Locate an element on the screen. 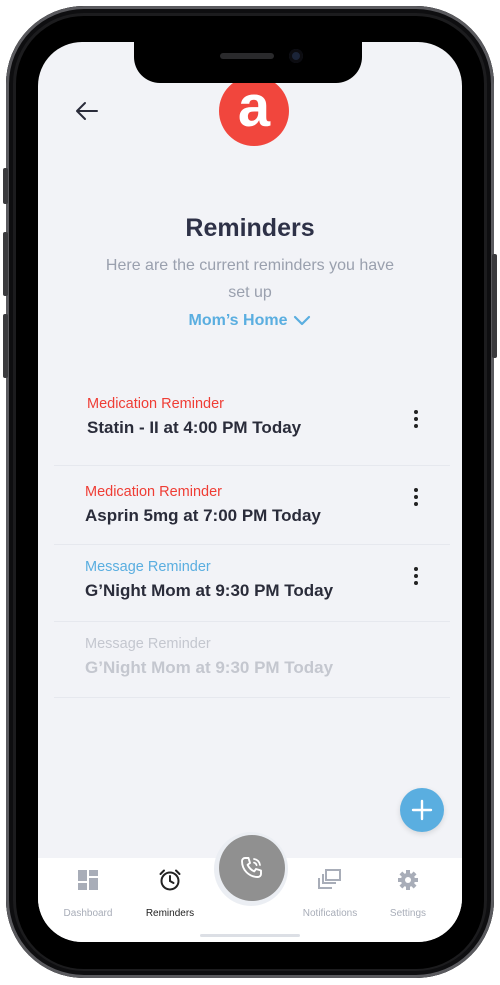 The height and width of the screenshot is (985, 500). back-button is located at coordinates (87, 111).